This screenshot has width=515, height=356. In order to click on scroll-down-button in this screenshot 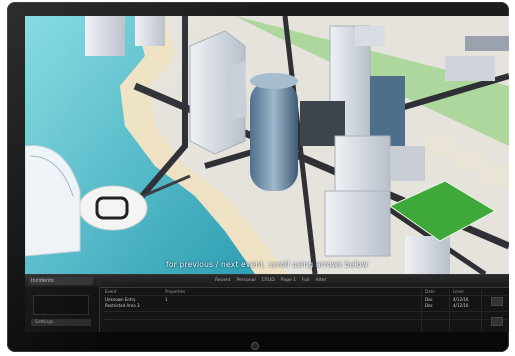, I will do `click(497, 321)`.